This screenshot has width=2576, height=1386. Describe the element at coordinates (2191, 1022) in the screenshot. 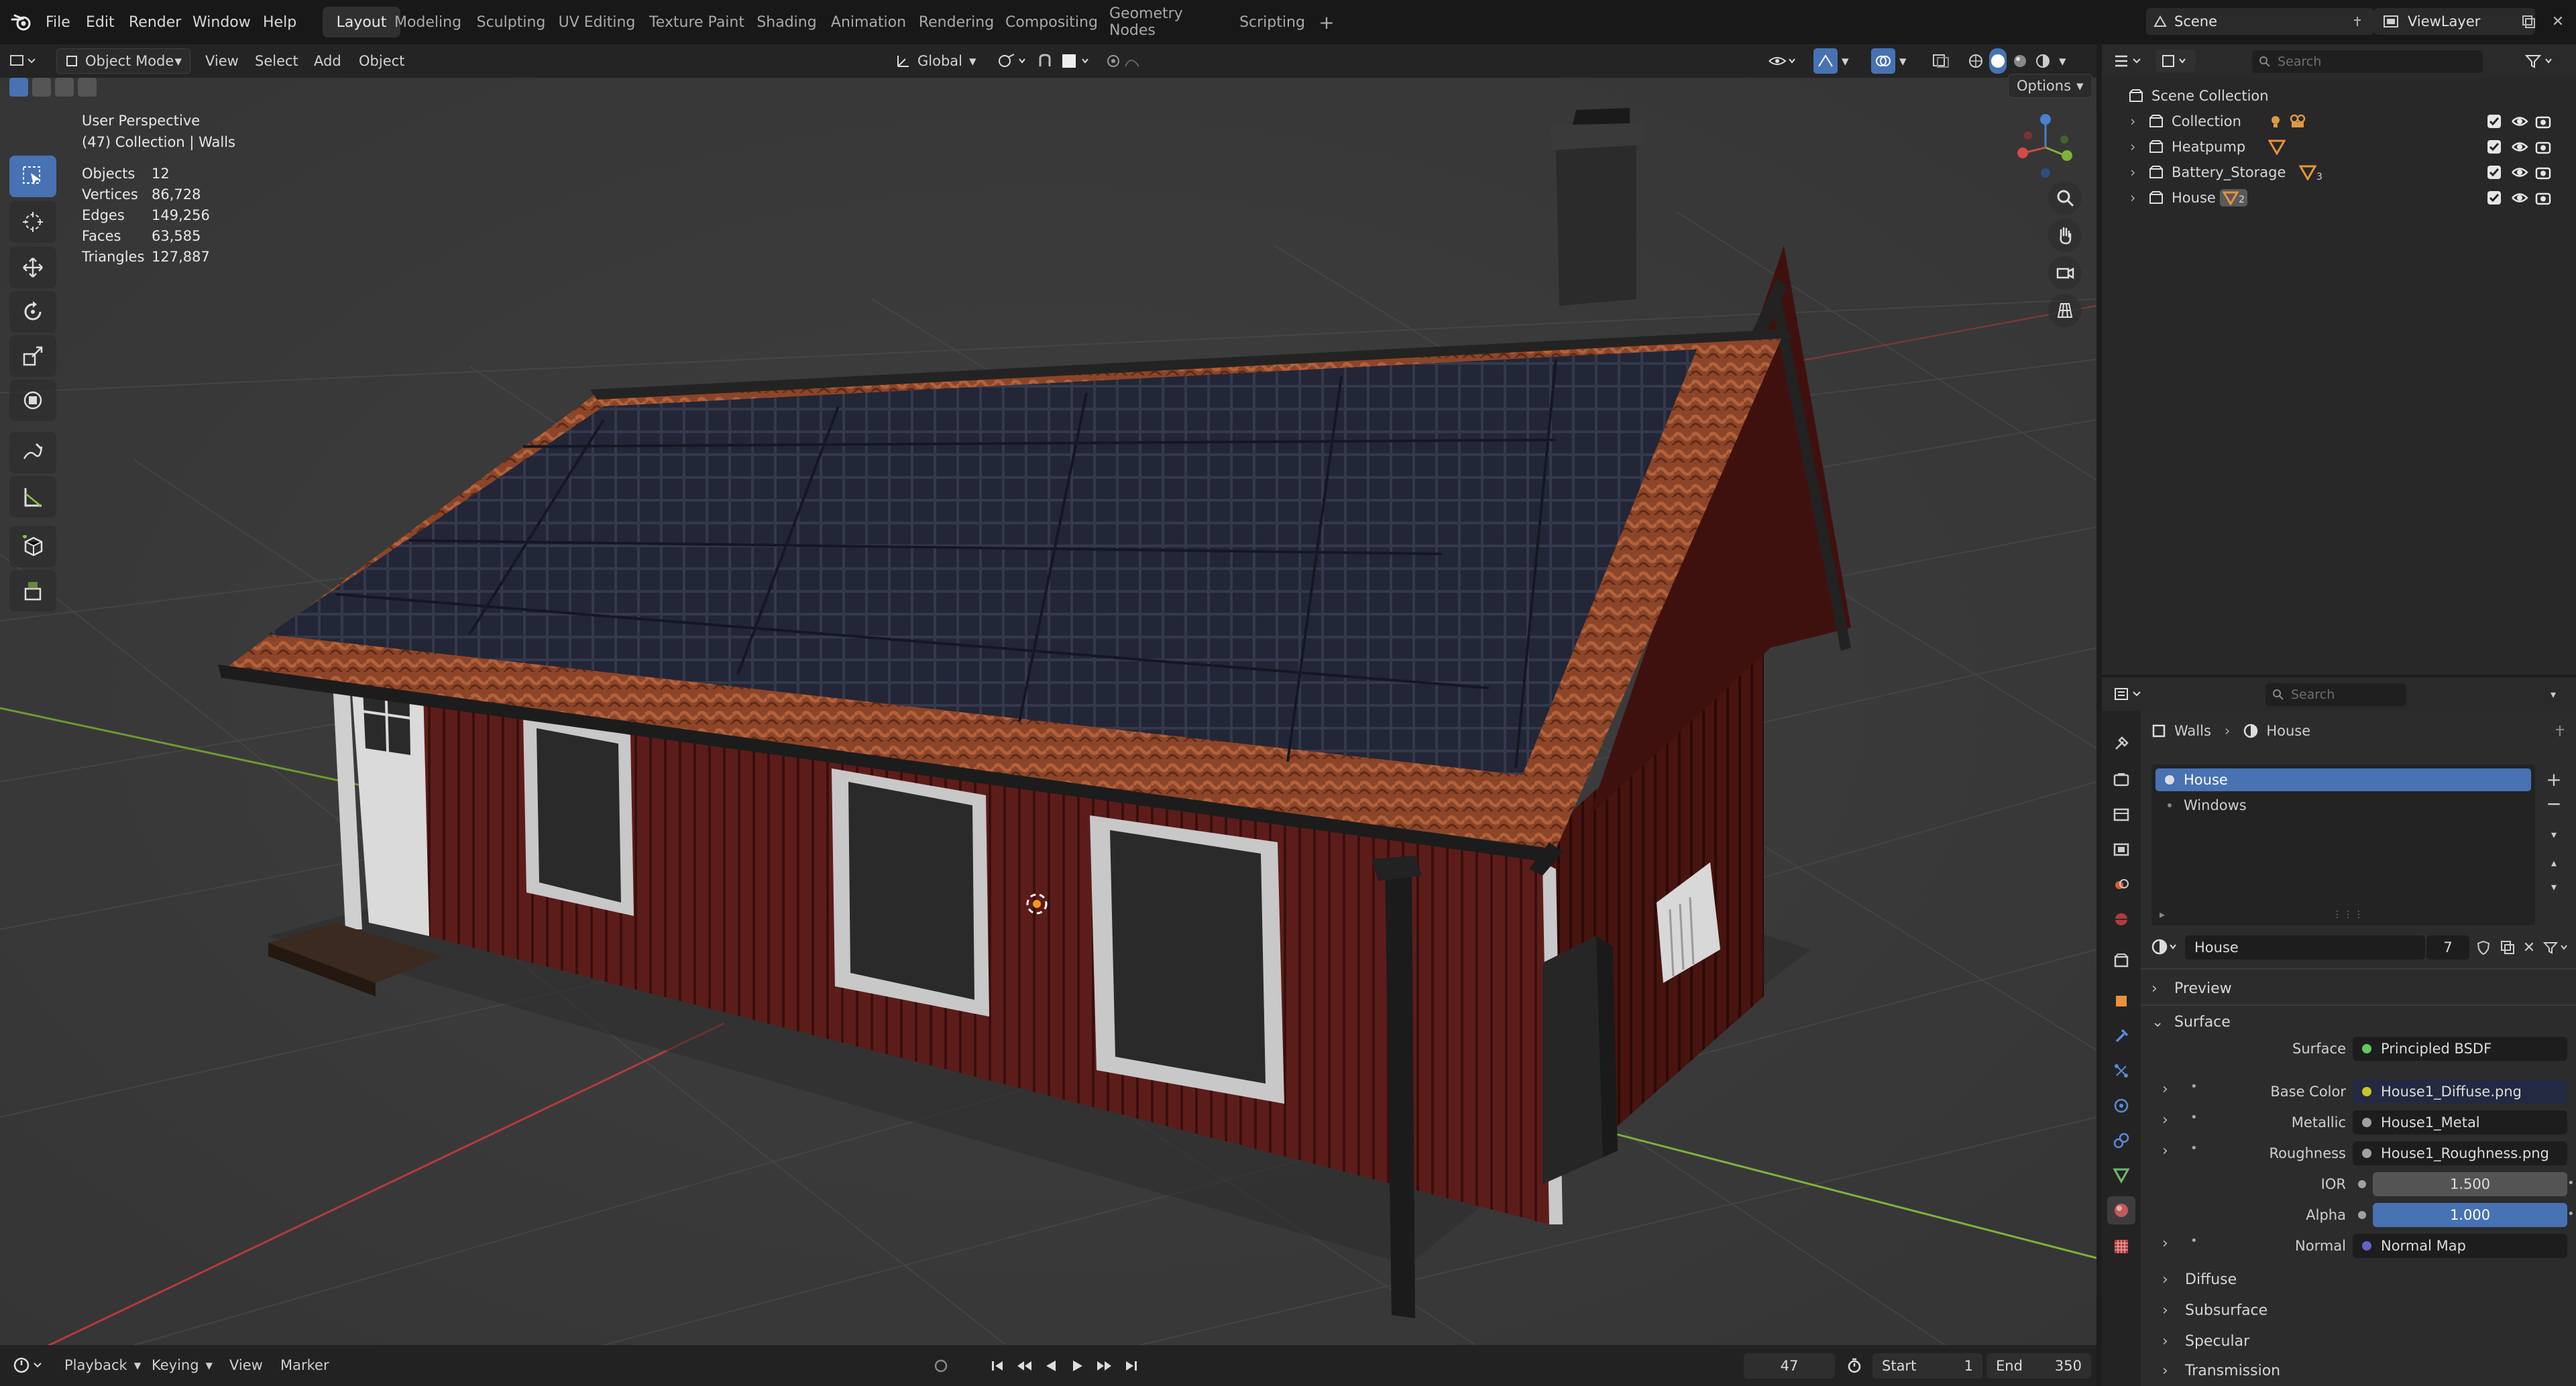

I see `surface-panel-header: ⌄ Surface` at that location.